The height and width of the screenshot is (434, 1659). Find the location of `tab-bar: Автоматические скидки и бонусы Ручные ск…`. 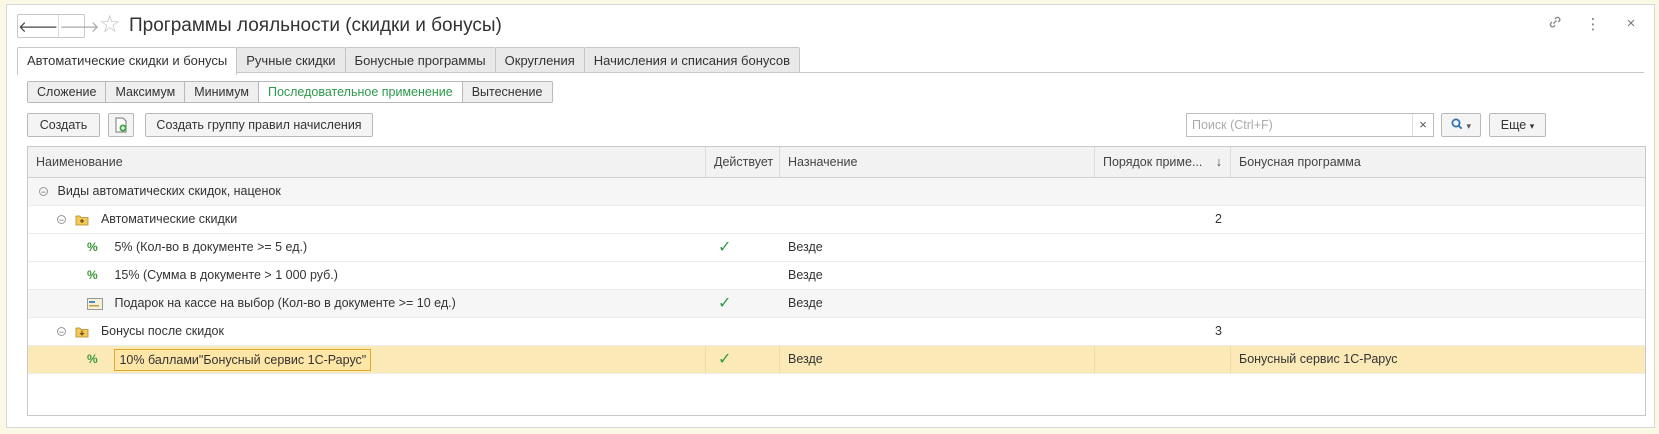

tab-bar: Автоматические скидки и бонусы Ручные ск… is located at coordinates (409, 61).